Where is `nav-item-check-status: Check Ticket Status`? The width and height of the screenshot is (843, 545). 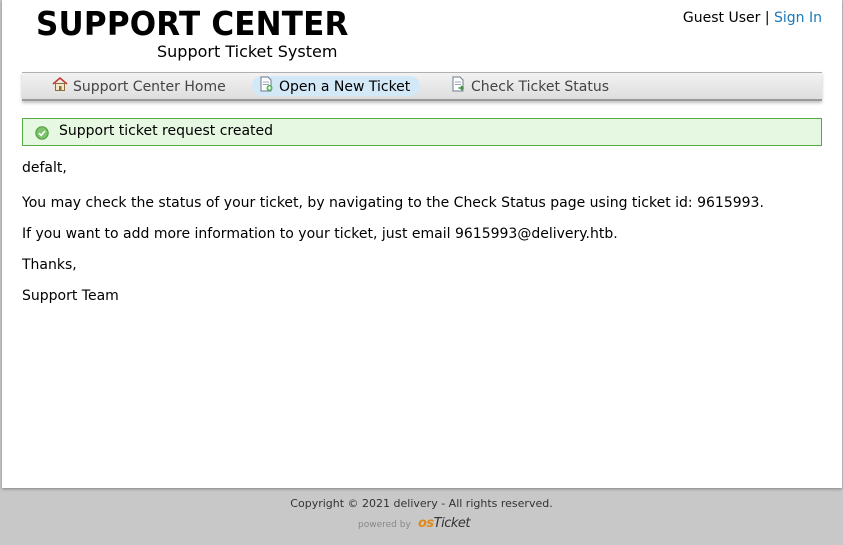 nav-item-check-status: Check Ticket Status is located at coordinates (531, 86).